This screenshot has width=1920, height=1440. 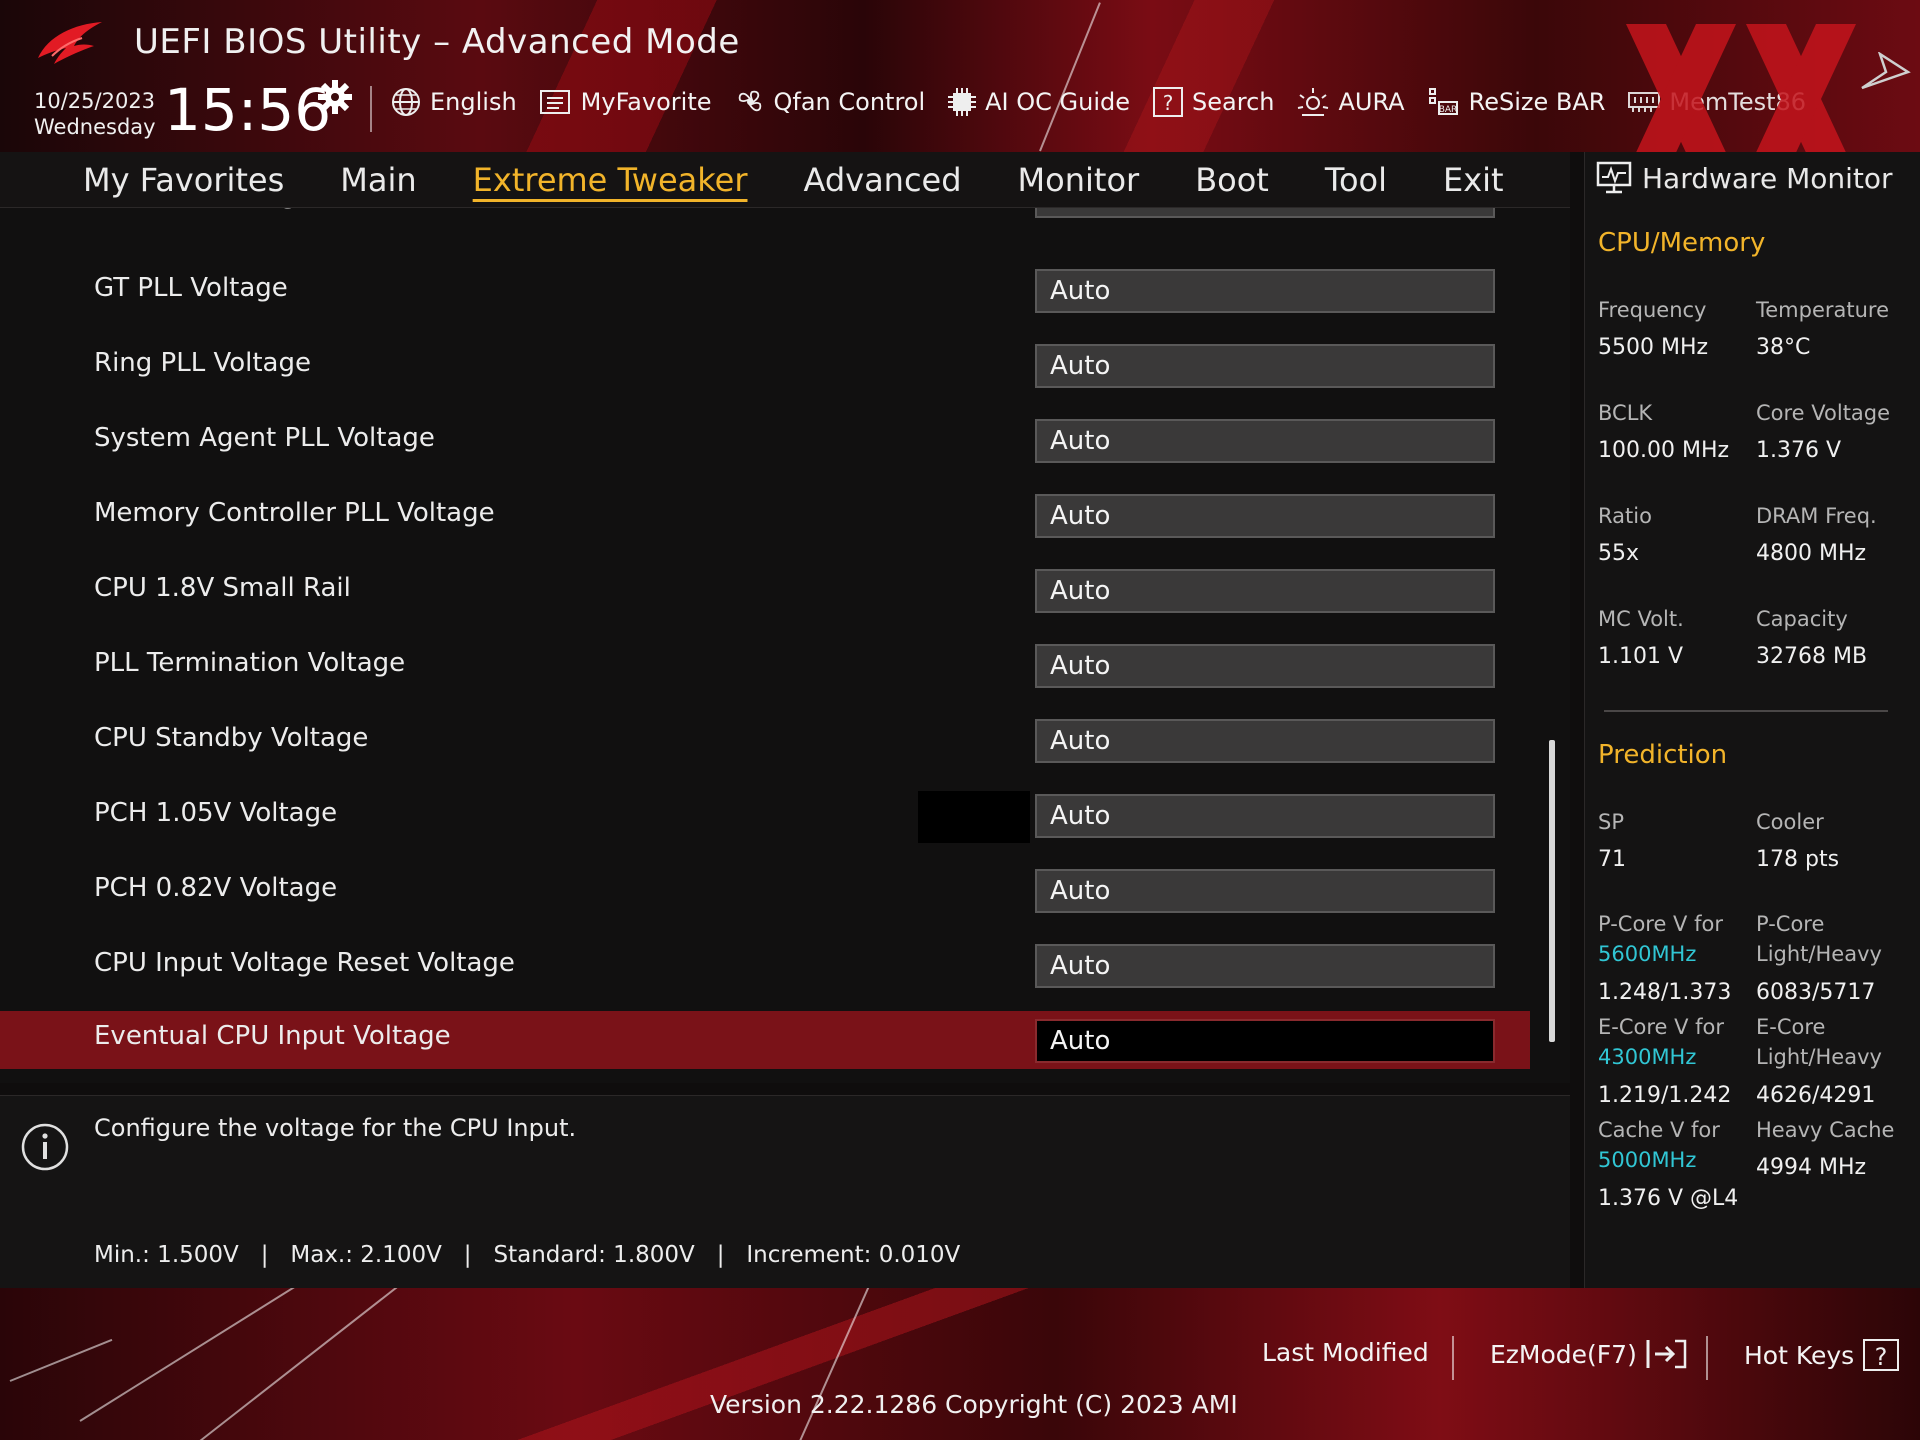 I want to click on ecore-label: E-Core, so click(x=1791, y=1027).